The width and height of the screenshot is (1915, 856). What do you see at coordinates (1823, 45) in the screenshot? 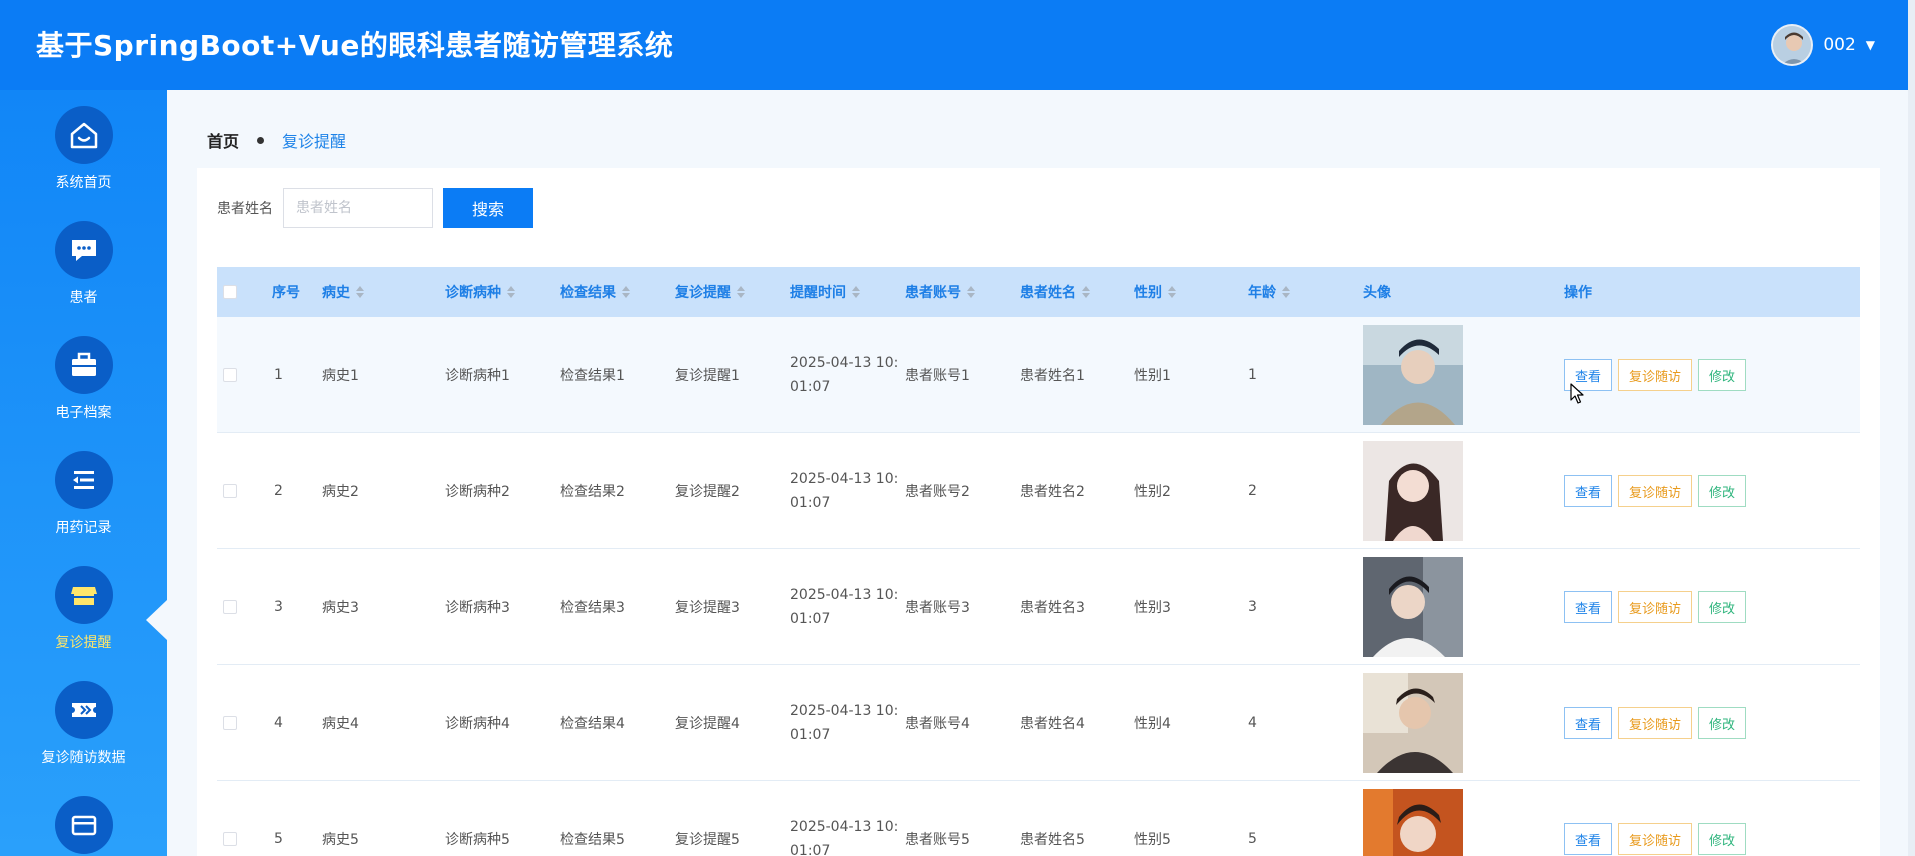
I see `user-menu: 002 ▼` at bounding box center [1823, 45].